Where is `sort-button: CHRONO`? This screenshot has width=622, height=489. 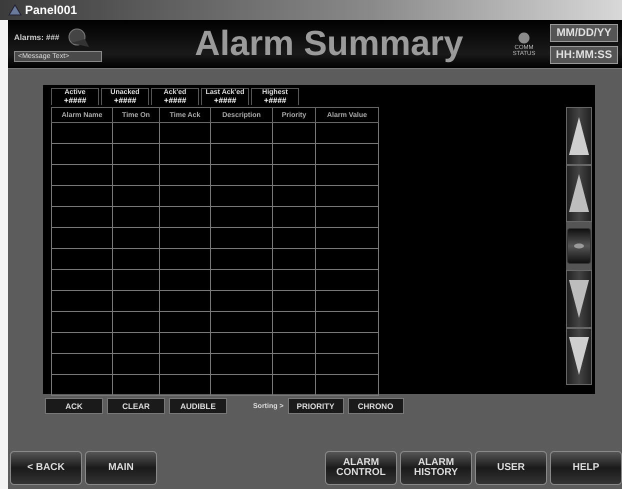
sort-button: CHRONO is located at coordinates (376, 406).